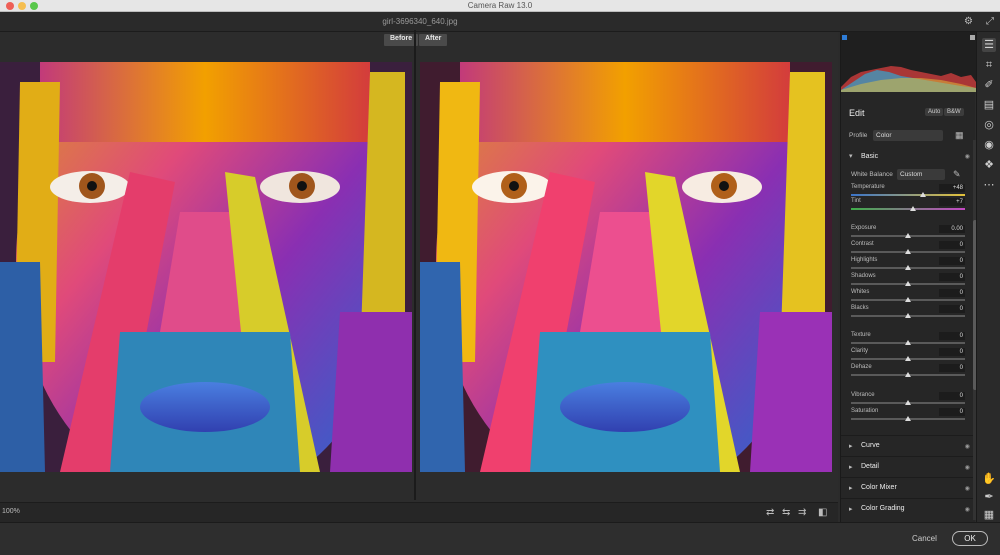 The image size is (1000, 555). I want to click on copy-settings-icon: ⇉, so click(802, 512).